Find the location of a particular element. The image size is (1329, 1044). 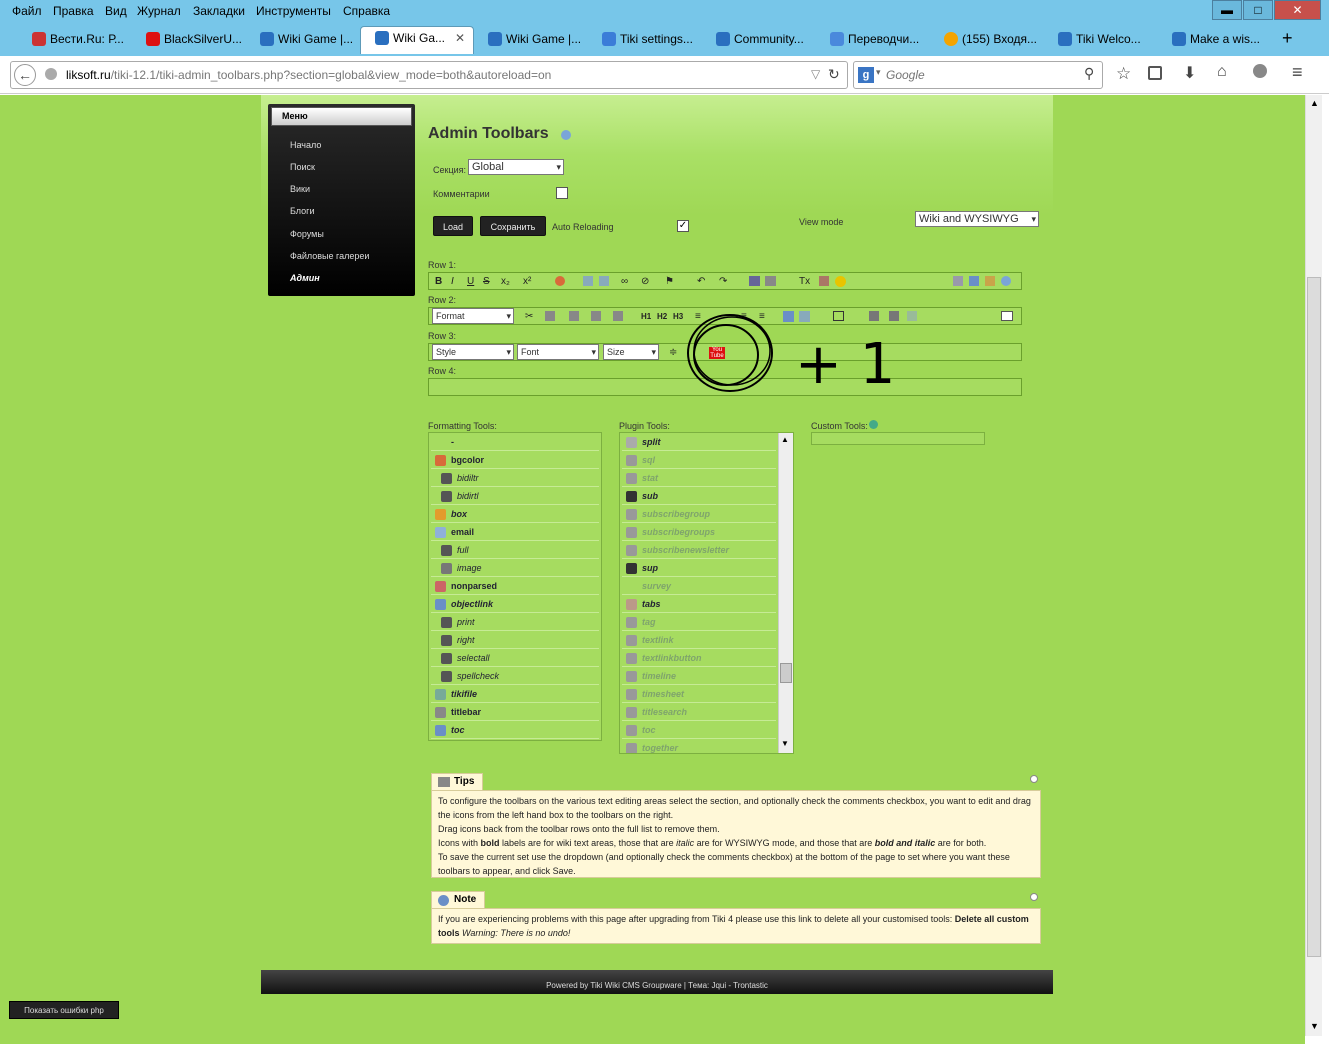

undo-icon: ↶ is located at coordinates (701, 281).